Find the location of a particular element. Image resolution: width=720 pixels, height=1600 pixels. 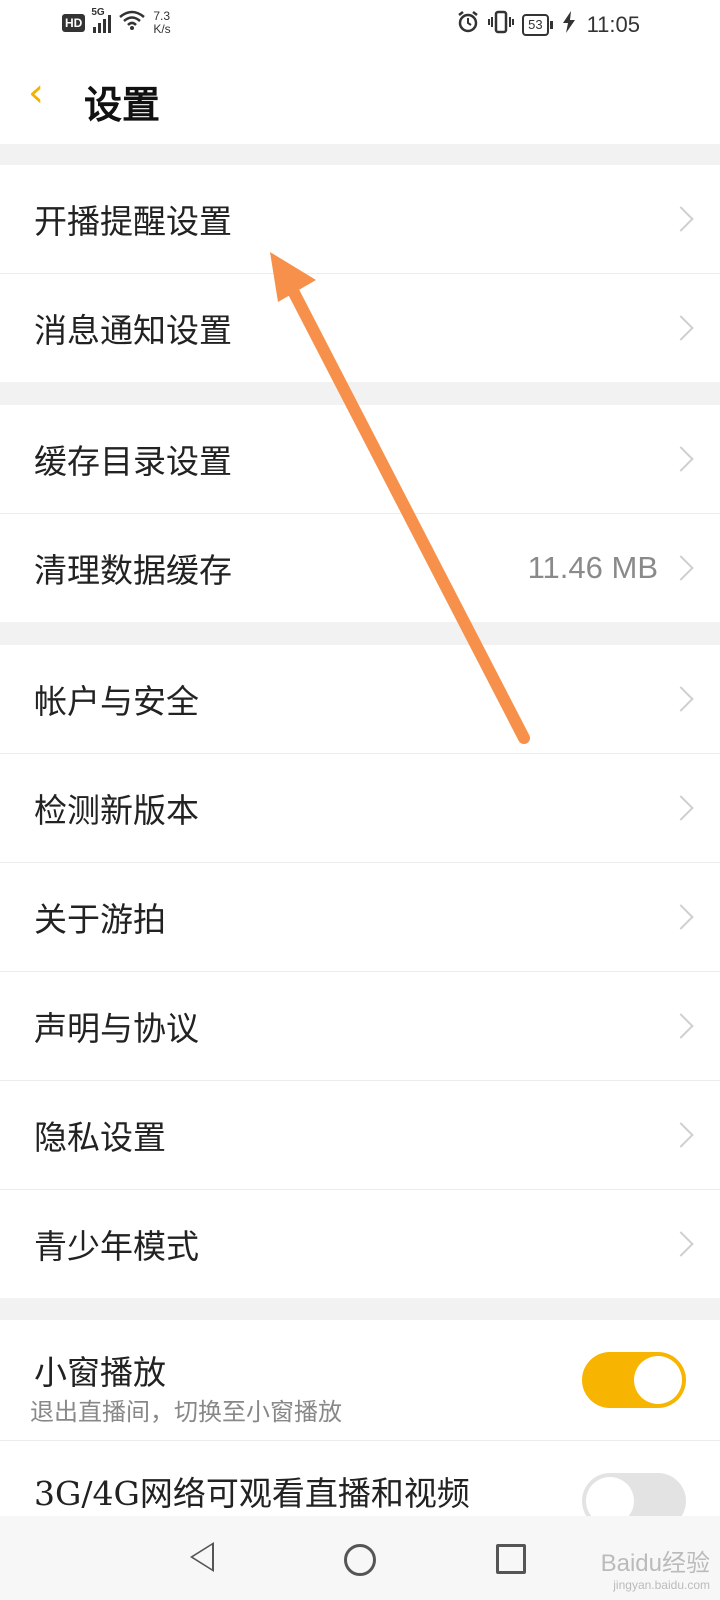

settings-item-description: 退出直播间，切换至小窗播放 is located at coordinates (186, 1412).